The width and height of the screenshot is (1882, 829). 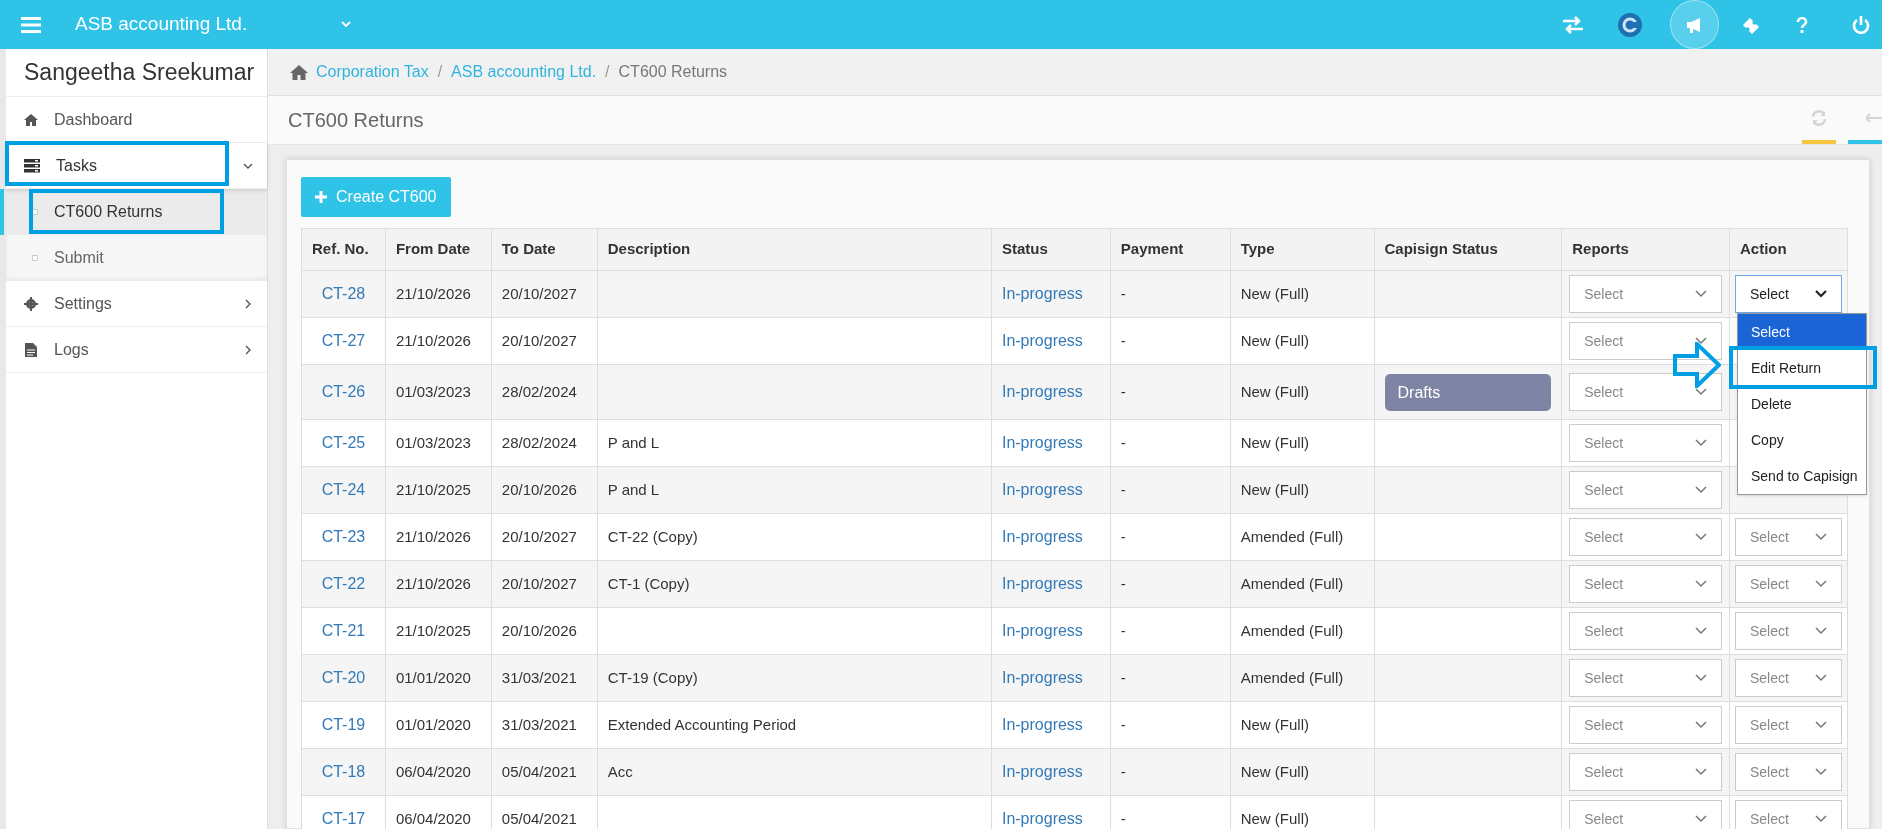 I want to click on plus-icon, so click(x=321, y=197).